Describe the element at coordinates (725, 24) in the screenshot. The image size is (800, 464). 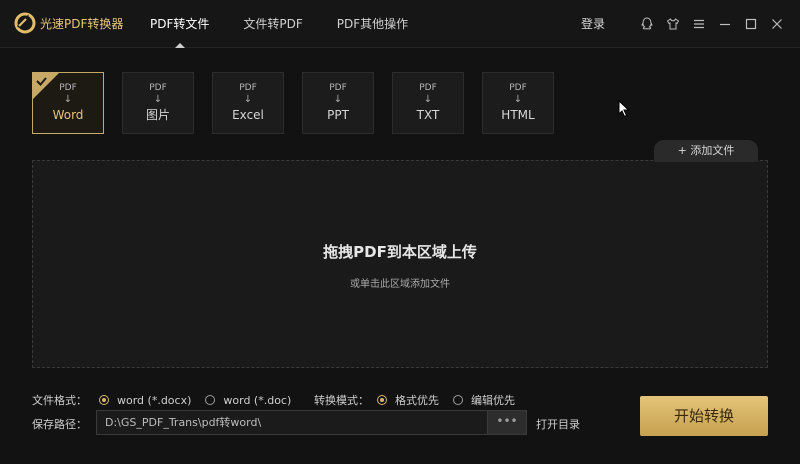
I see `minimize-icon` at that location.